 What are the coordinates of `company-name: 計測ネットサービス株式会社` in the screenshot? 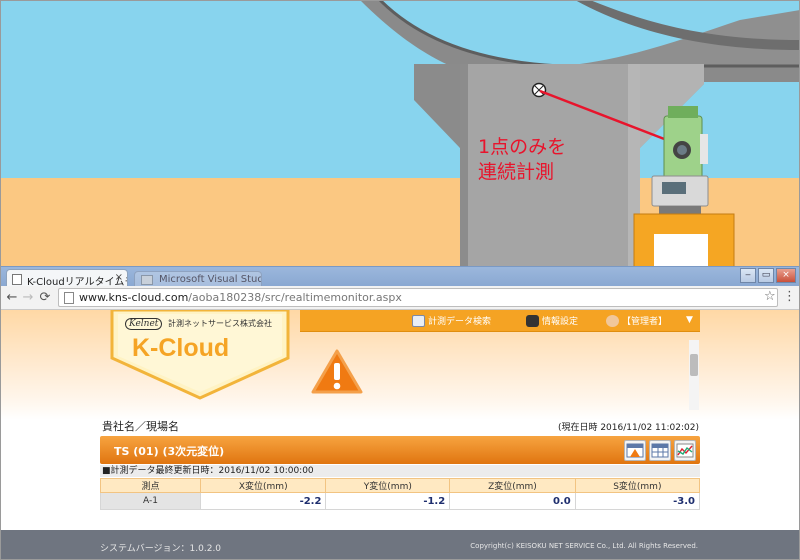 It's located at (219, 323).